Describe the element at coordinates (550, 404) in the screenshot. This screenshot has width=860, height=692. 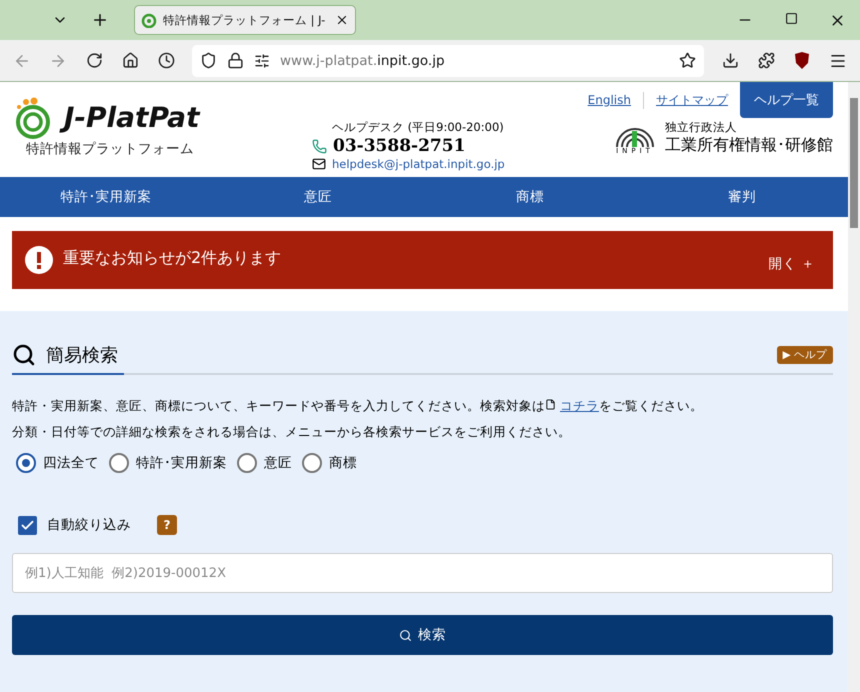
I see `document-icon` at that location.